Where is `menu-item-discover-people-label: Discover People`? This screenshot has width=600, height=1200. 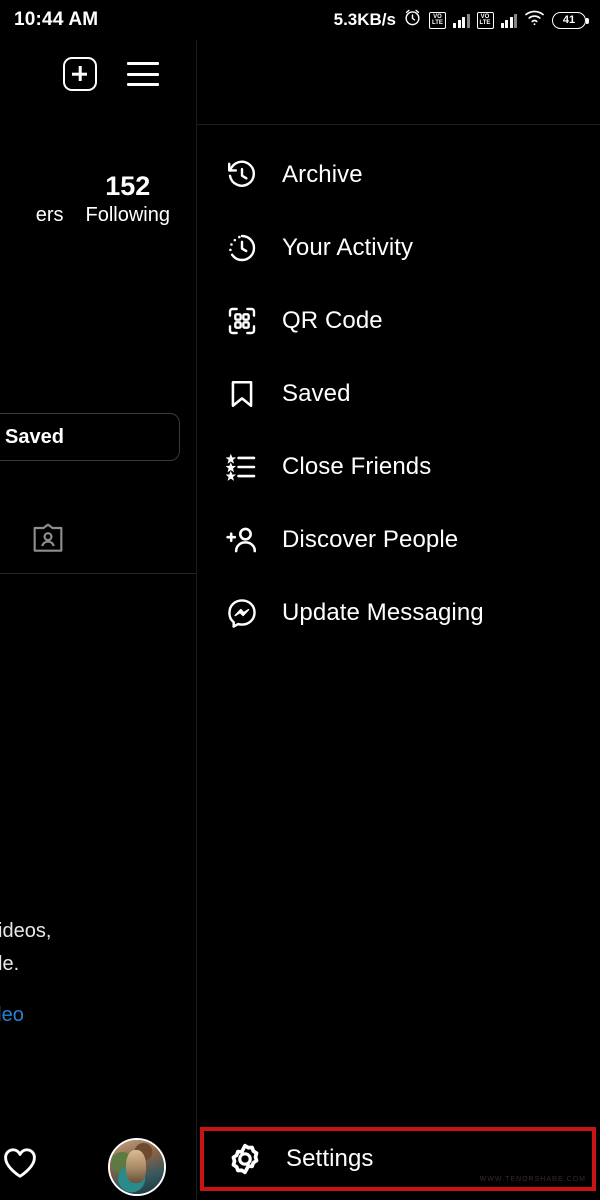
menu-item-discover-people-label: Discover People is located at coordinates (370, 539).